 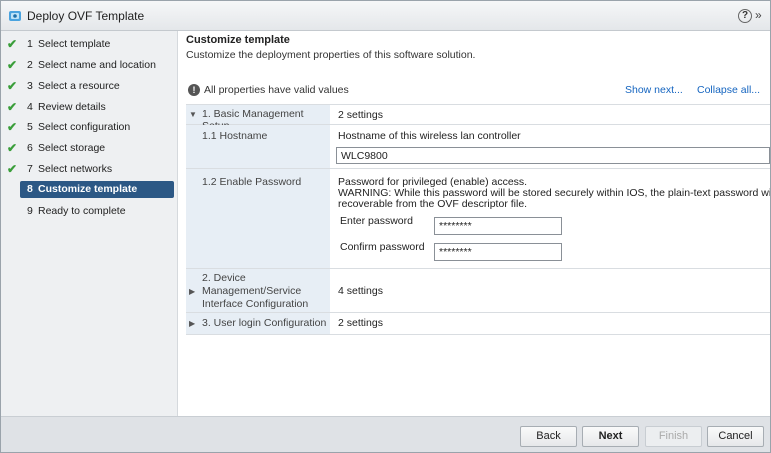 I want to click on enter-password-input, so click(x=498, y=226).